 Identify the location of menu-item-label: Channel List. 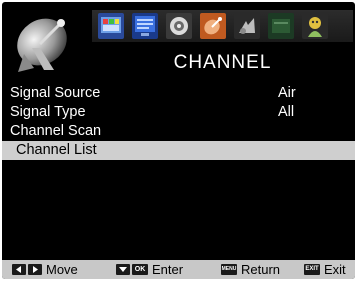
(56, 150).